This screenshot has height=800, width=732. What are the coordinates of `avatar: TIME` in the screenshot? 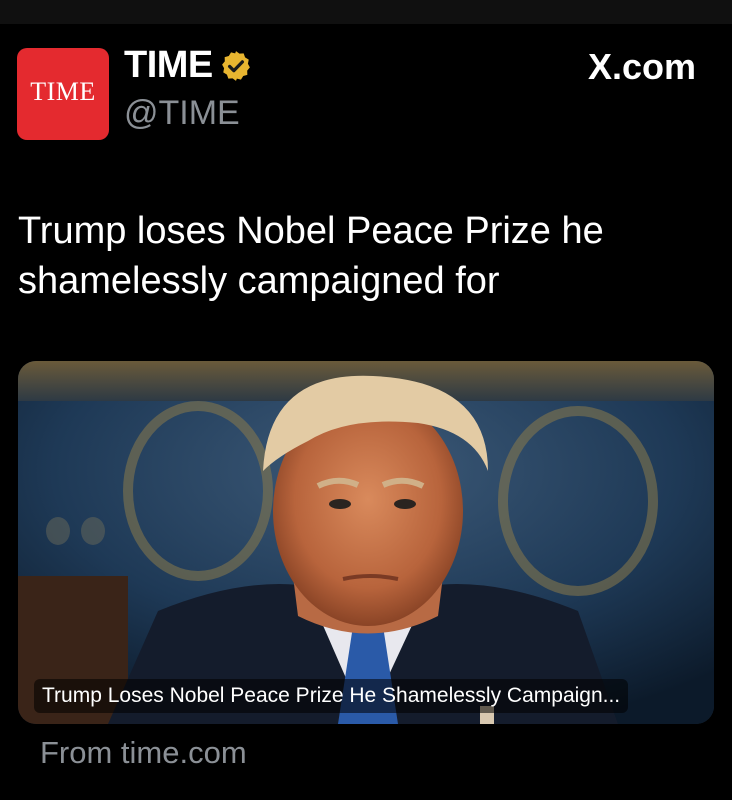 It's located at (63, 94).